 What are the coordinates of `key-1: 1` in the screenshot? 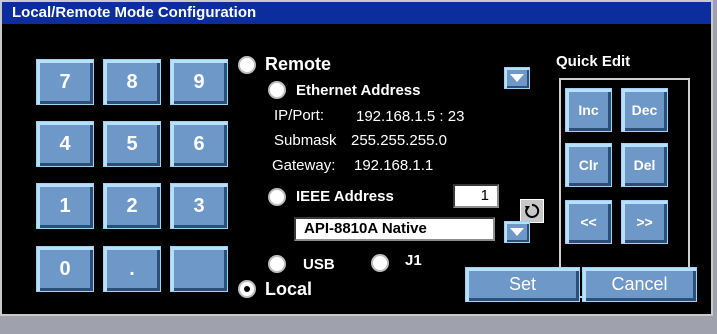 It's located at (65, 206).